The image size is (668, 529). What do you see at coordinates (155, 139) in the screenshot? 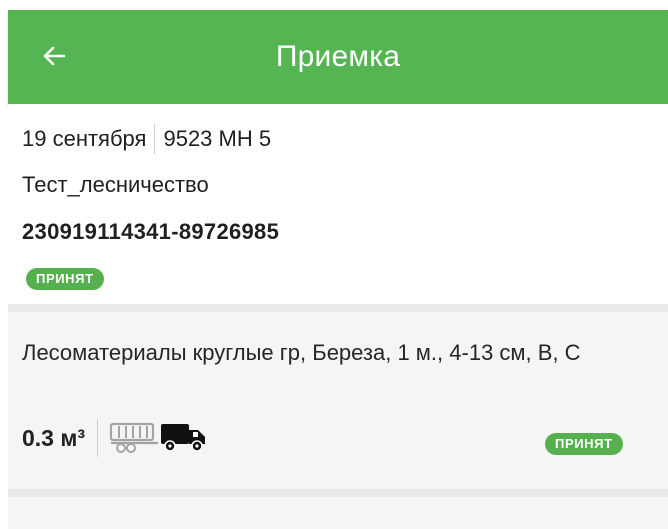
I see `meta-divider` at bounding box center [155, 139].